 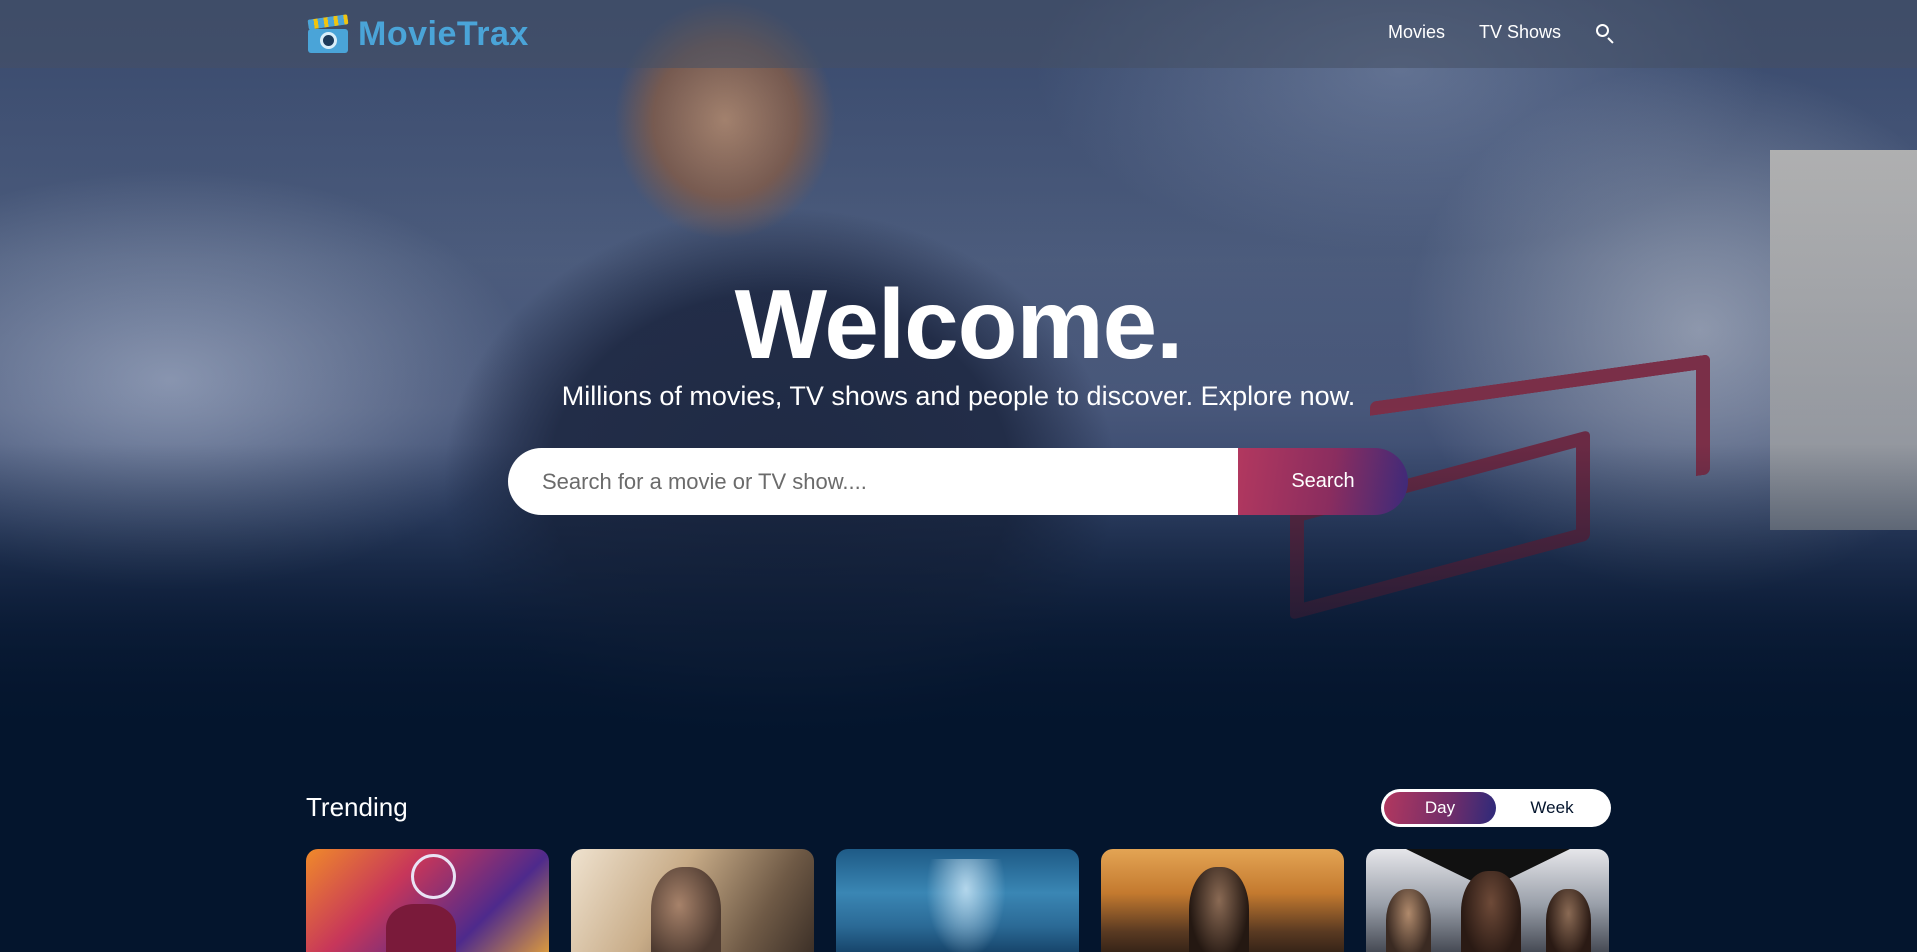 I want to click on site-header: MovieTrax Movies TV Shows, so click(x=958, y=34).